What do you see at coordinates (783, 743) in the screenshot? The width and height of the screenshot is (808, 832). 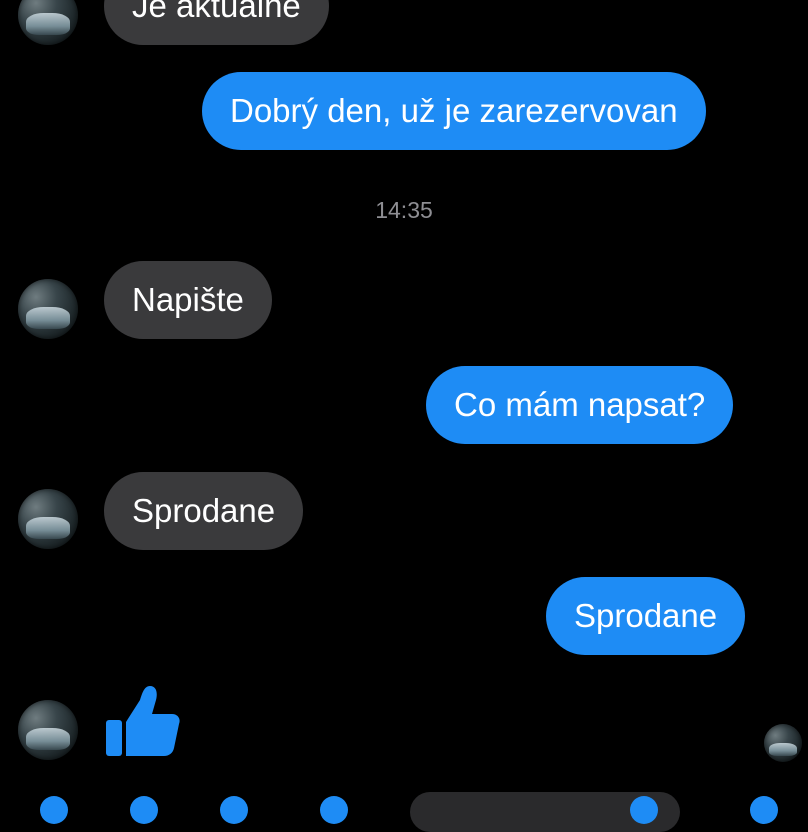 I see `read-receipt-avatar` at bounding box center [783, 743].